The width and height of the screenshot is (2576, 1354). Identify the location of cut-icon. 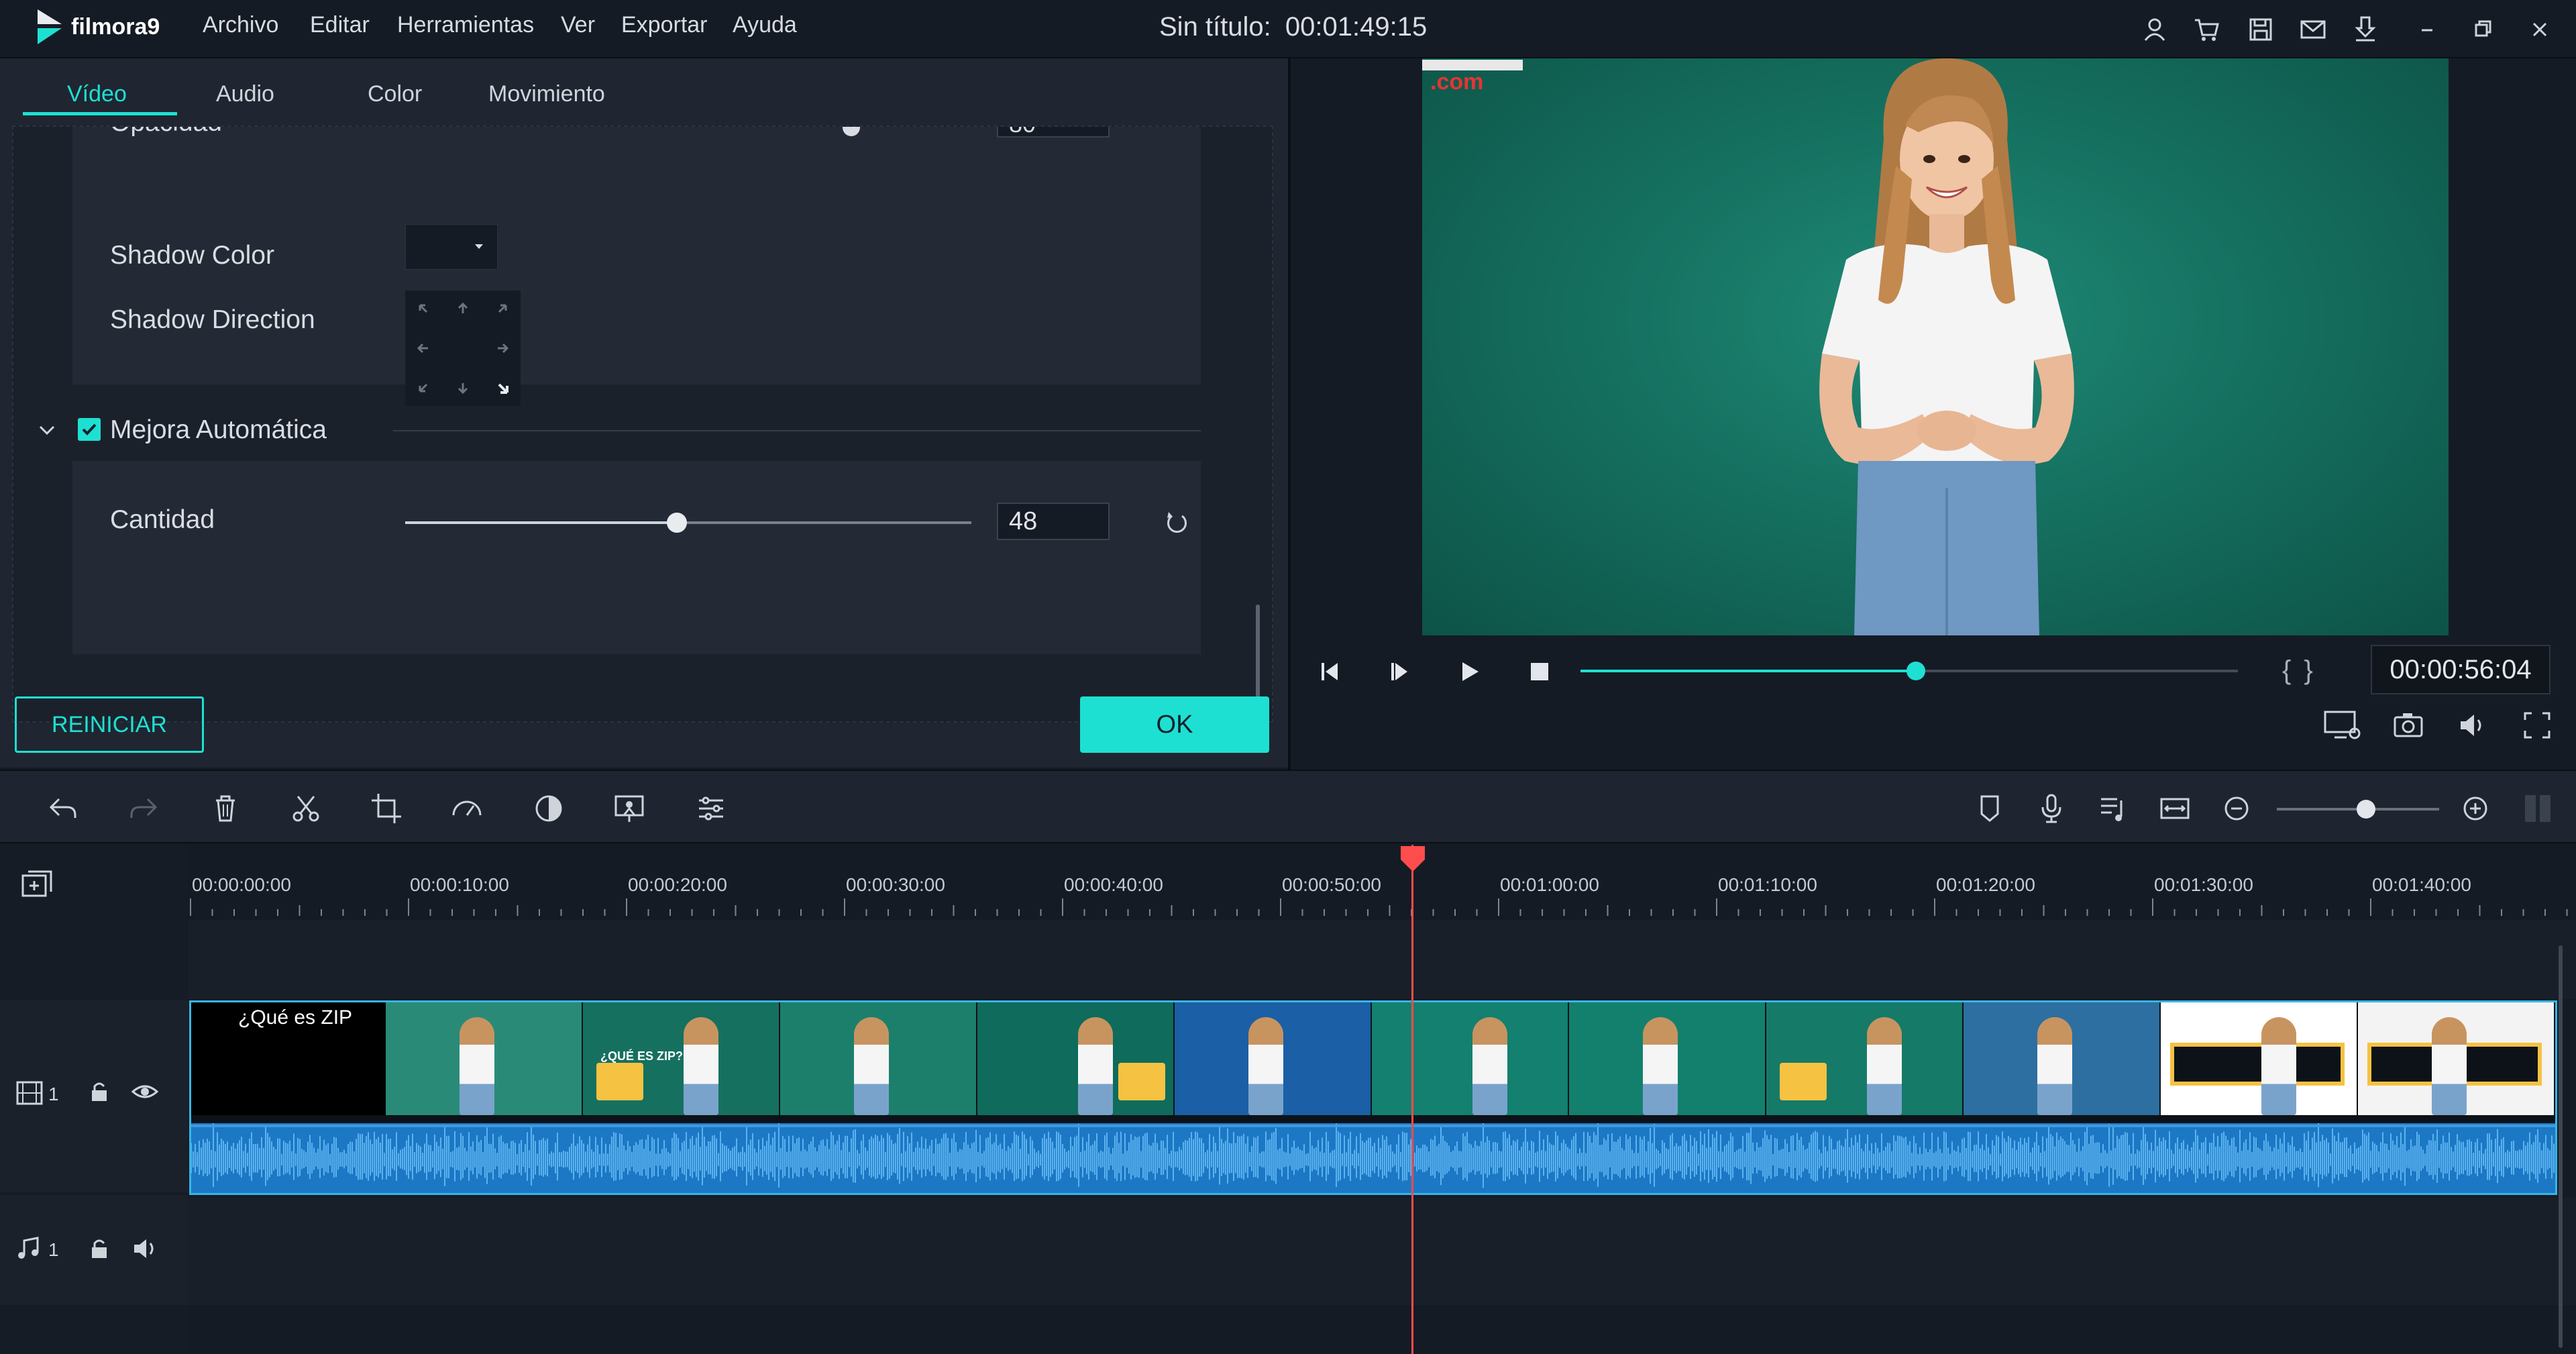
(306, 808).